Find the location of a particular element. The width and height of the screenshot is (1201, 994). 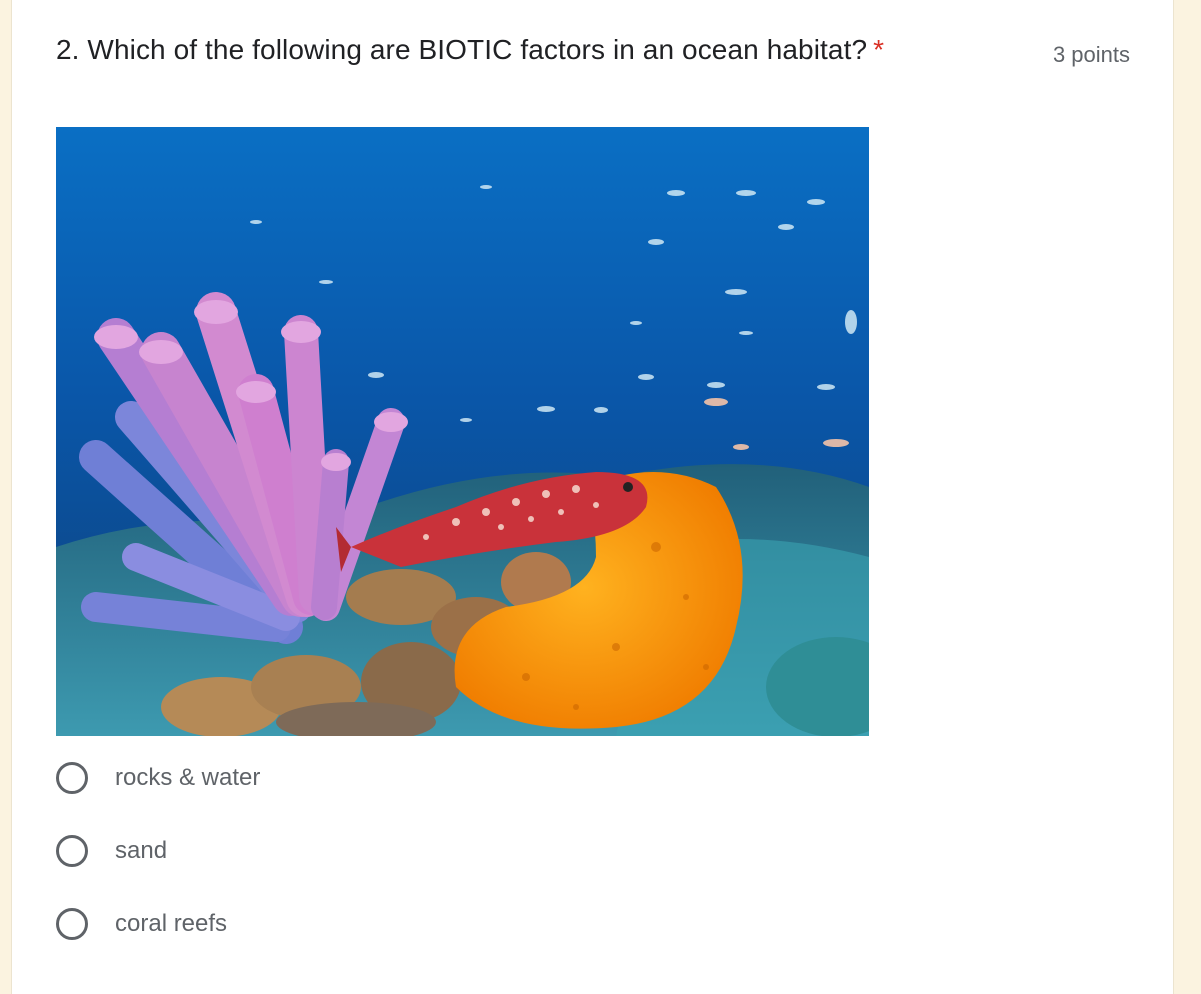

option-label: sand is located at coordinates (141, 850).